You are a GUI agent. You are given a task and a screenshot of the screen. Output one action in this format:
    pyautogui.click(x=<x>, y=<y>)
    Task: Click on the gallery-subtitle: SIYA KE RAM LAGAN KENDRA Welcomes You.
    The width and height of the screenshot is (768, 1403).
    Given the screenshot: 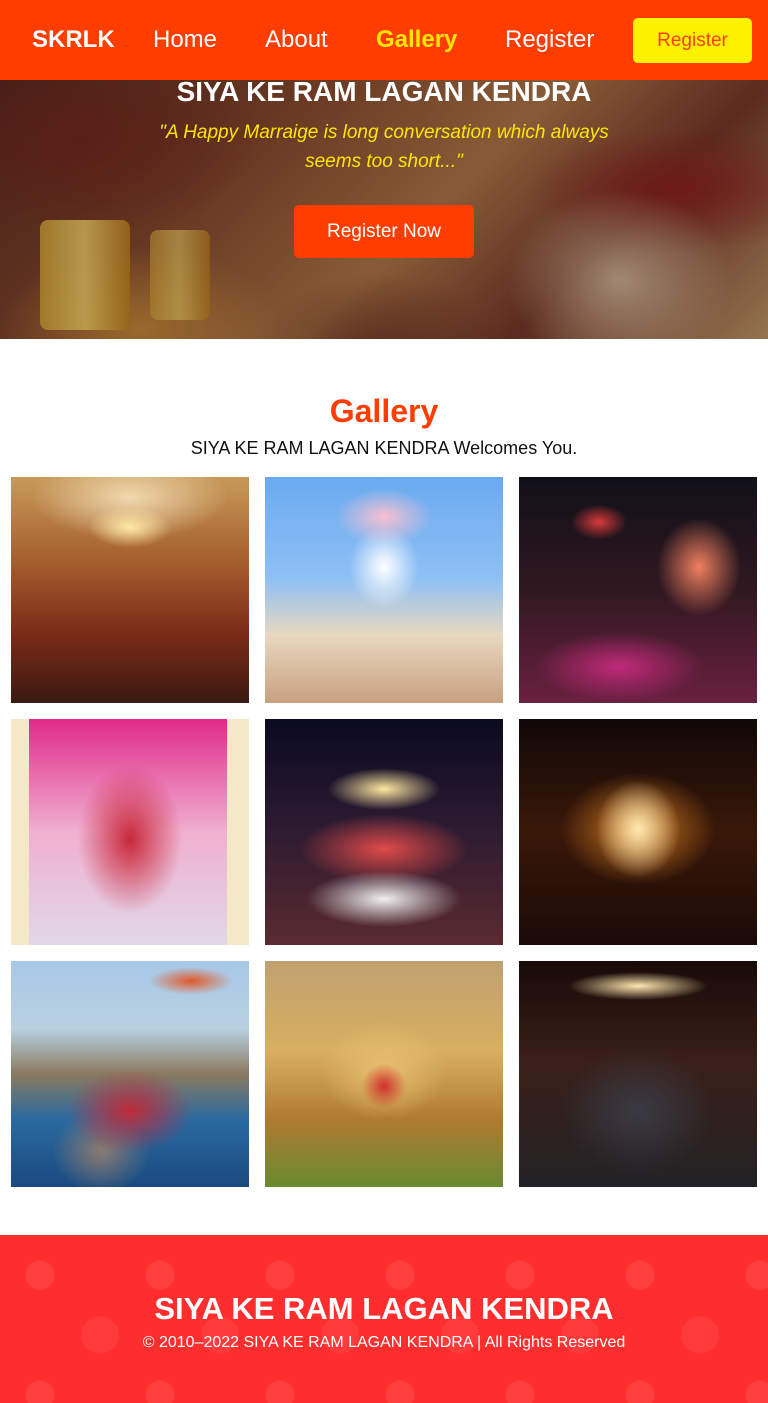 What is the action you would take?
    pyautogui.click(x=384, y=448)
    